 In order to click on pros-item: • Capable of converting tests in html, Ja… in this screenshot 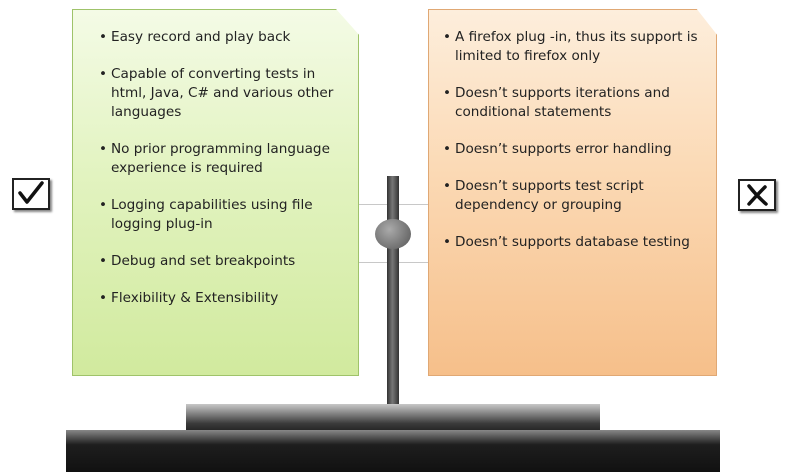, I will do `click(220, 93)`.